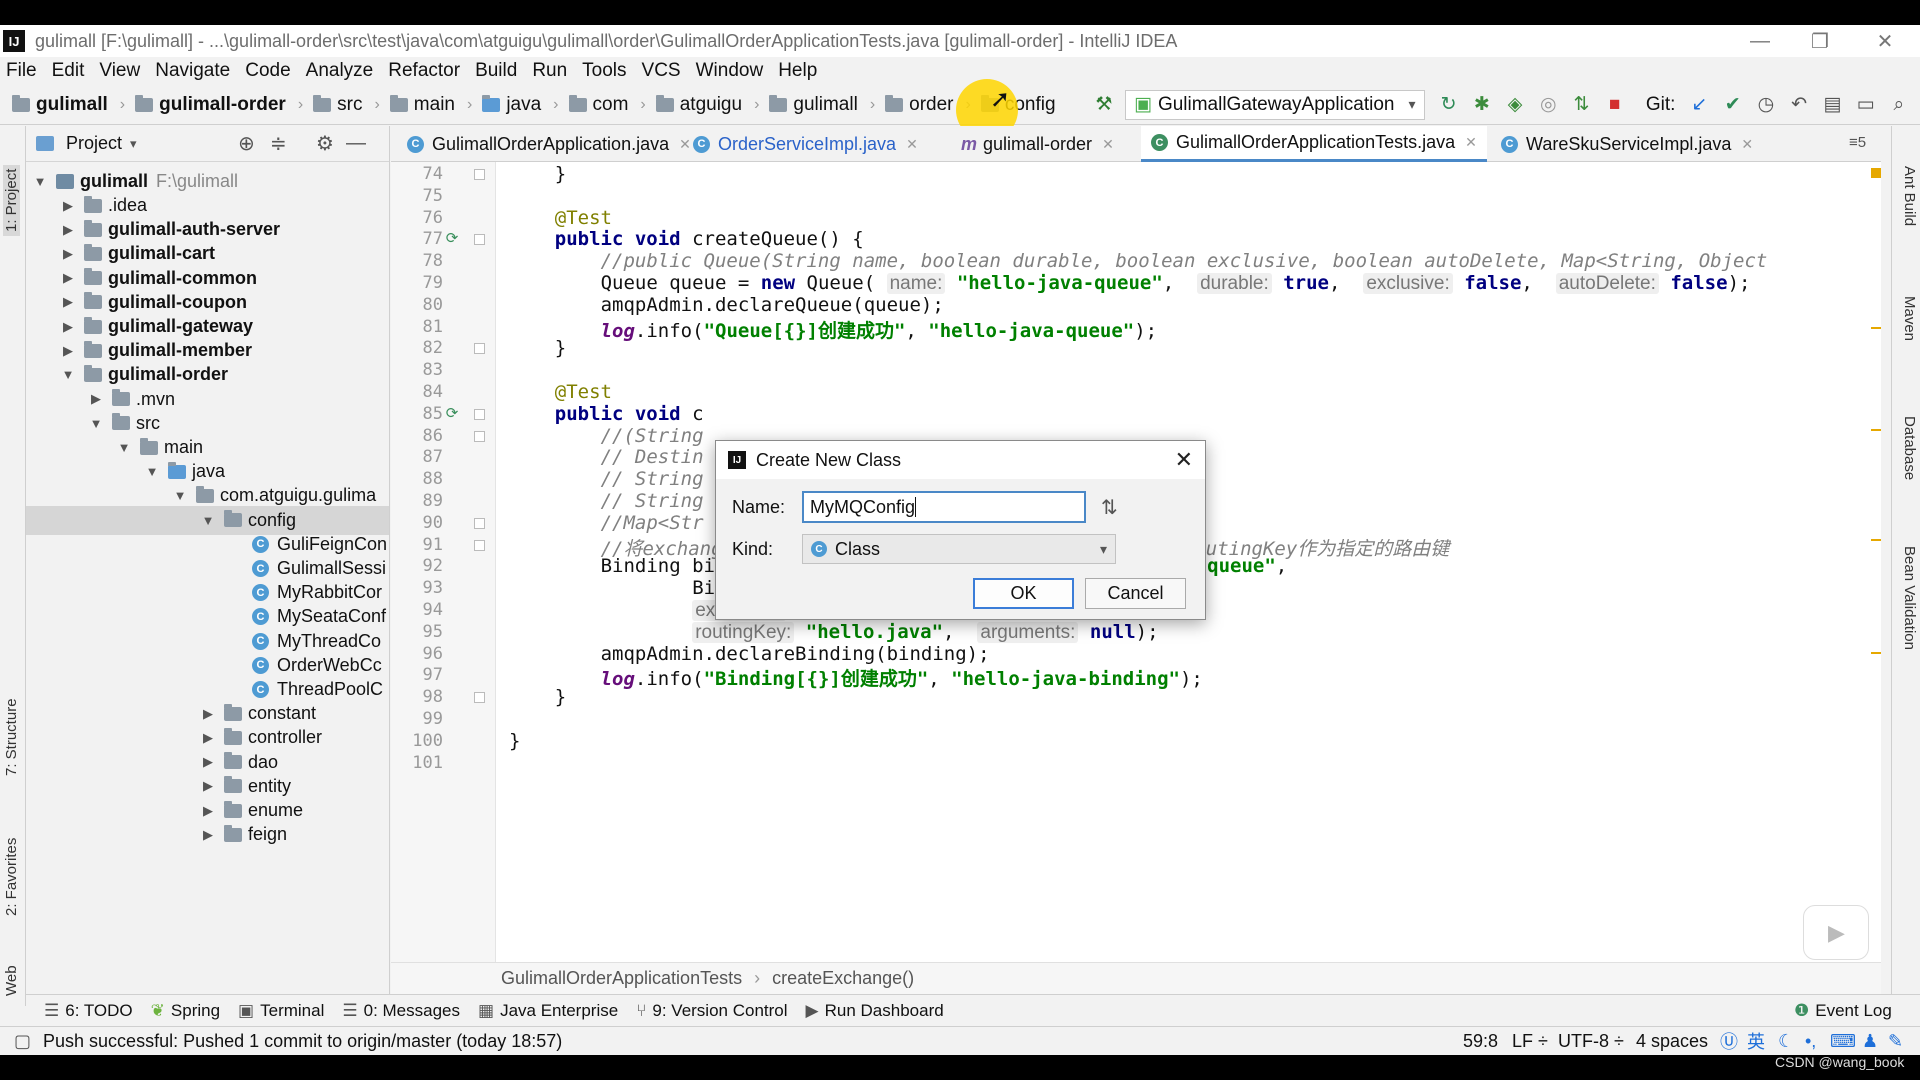 The width and height of the screenshot is (1920, 1080). What do you see at coordinates (959, 549) in the screenshot?
I see `kind-select: C Class ▾` at bounding box center [959, 549].